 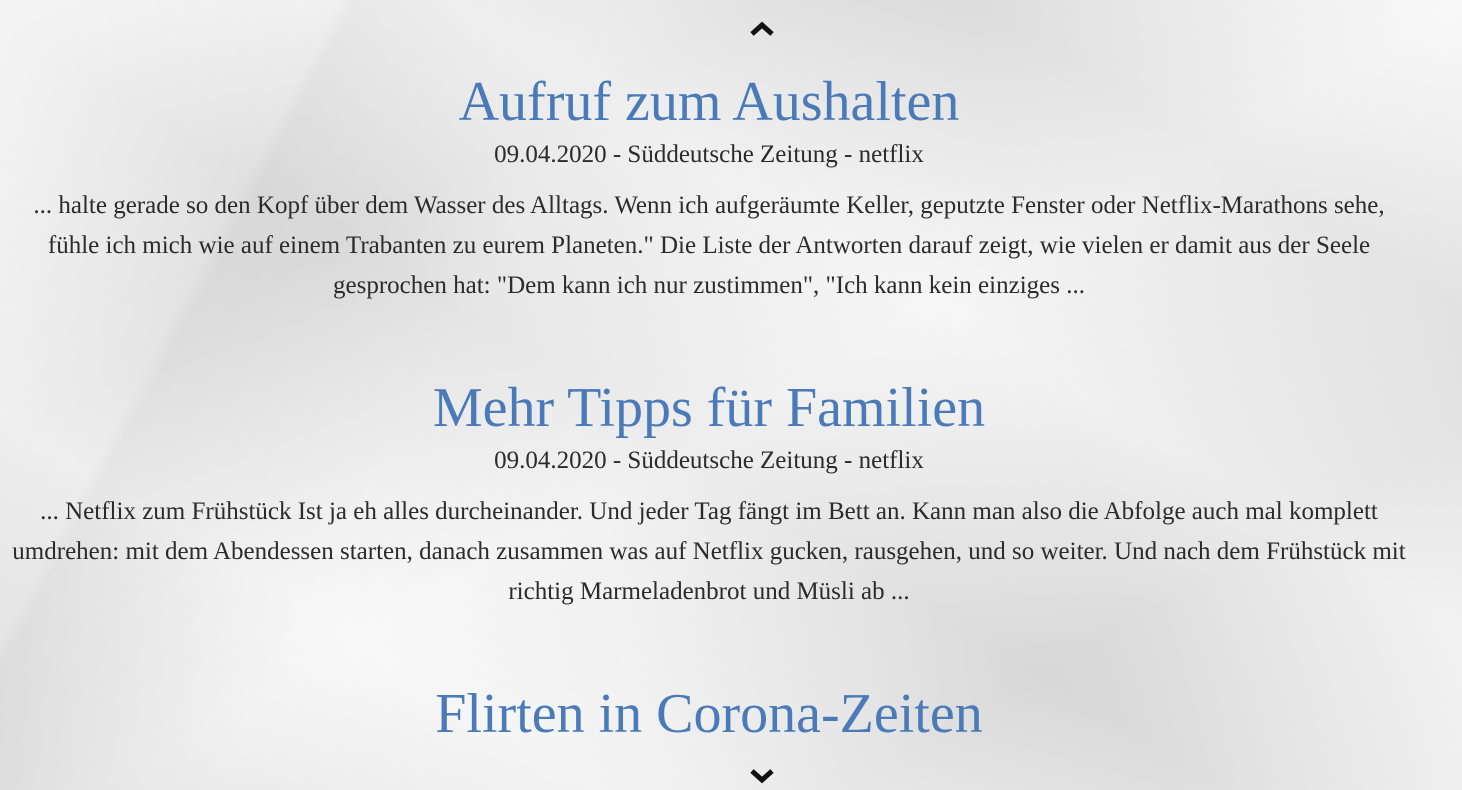 I want to click on chevron-up-icon, so click(x=762, y=28).